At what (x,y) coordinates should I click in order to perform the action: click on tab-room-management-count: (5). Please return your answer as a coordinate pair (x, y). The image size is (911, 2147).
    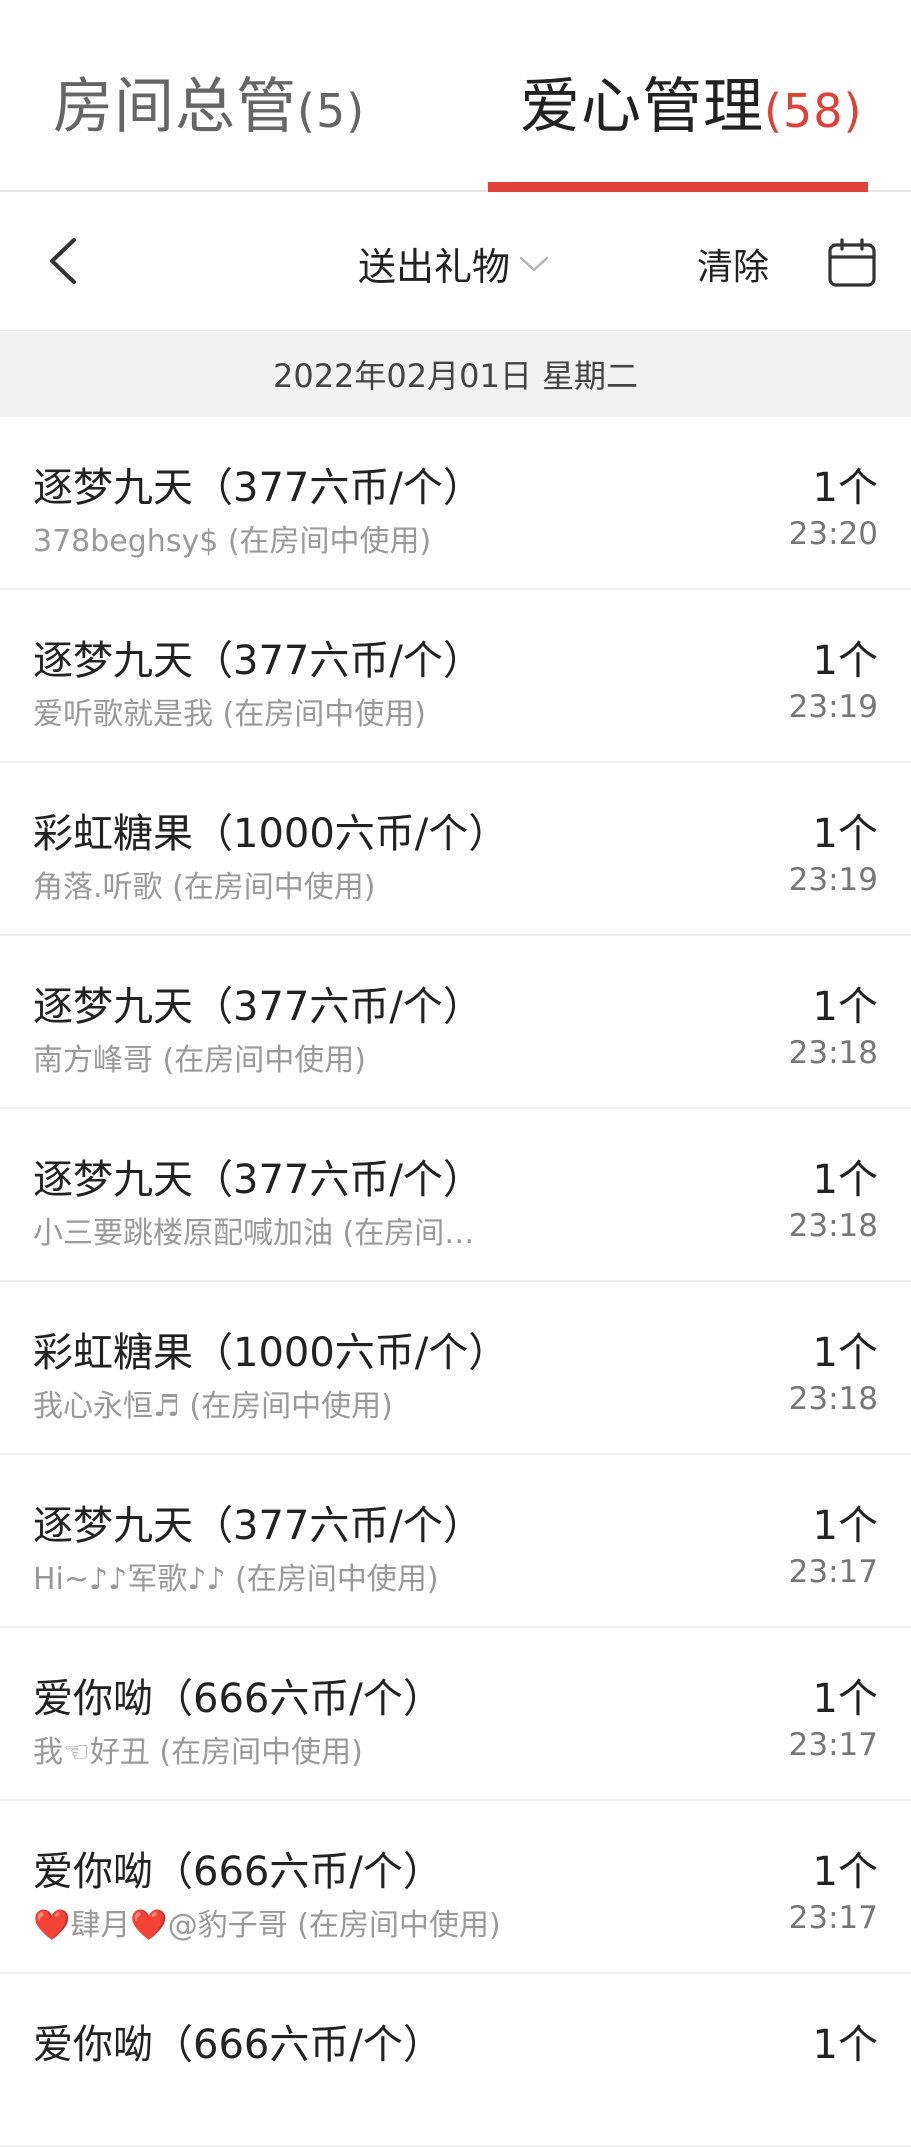
    Looking at the image, I should click on (331, 111).